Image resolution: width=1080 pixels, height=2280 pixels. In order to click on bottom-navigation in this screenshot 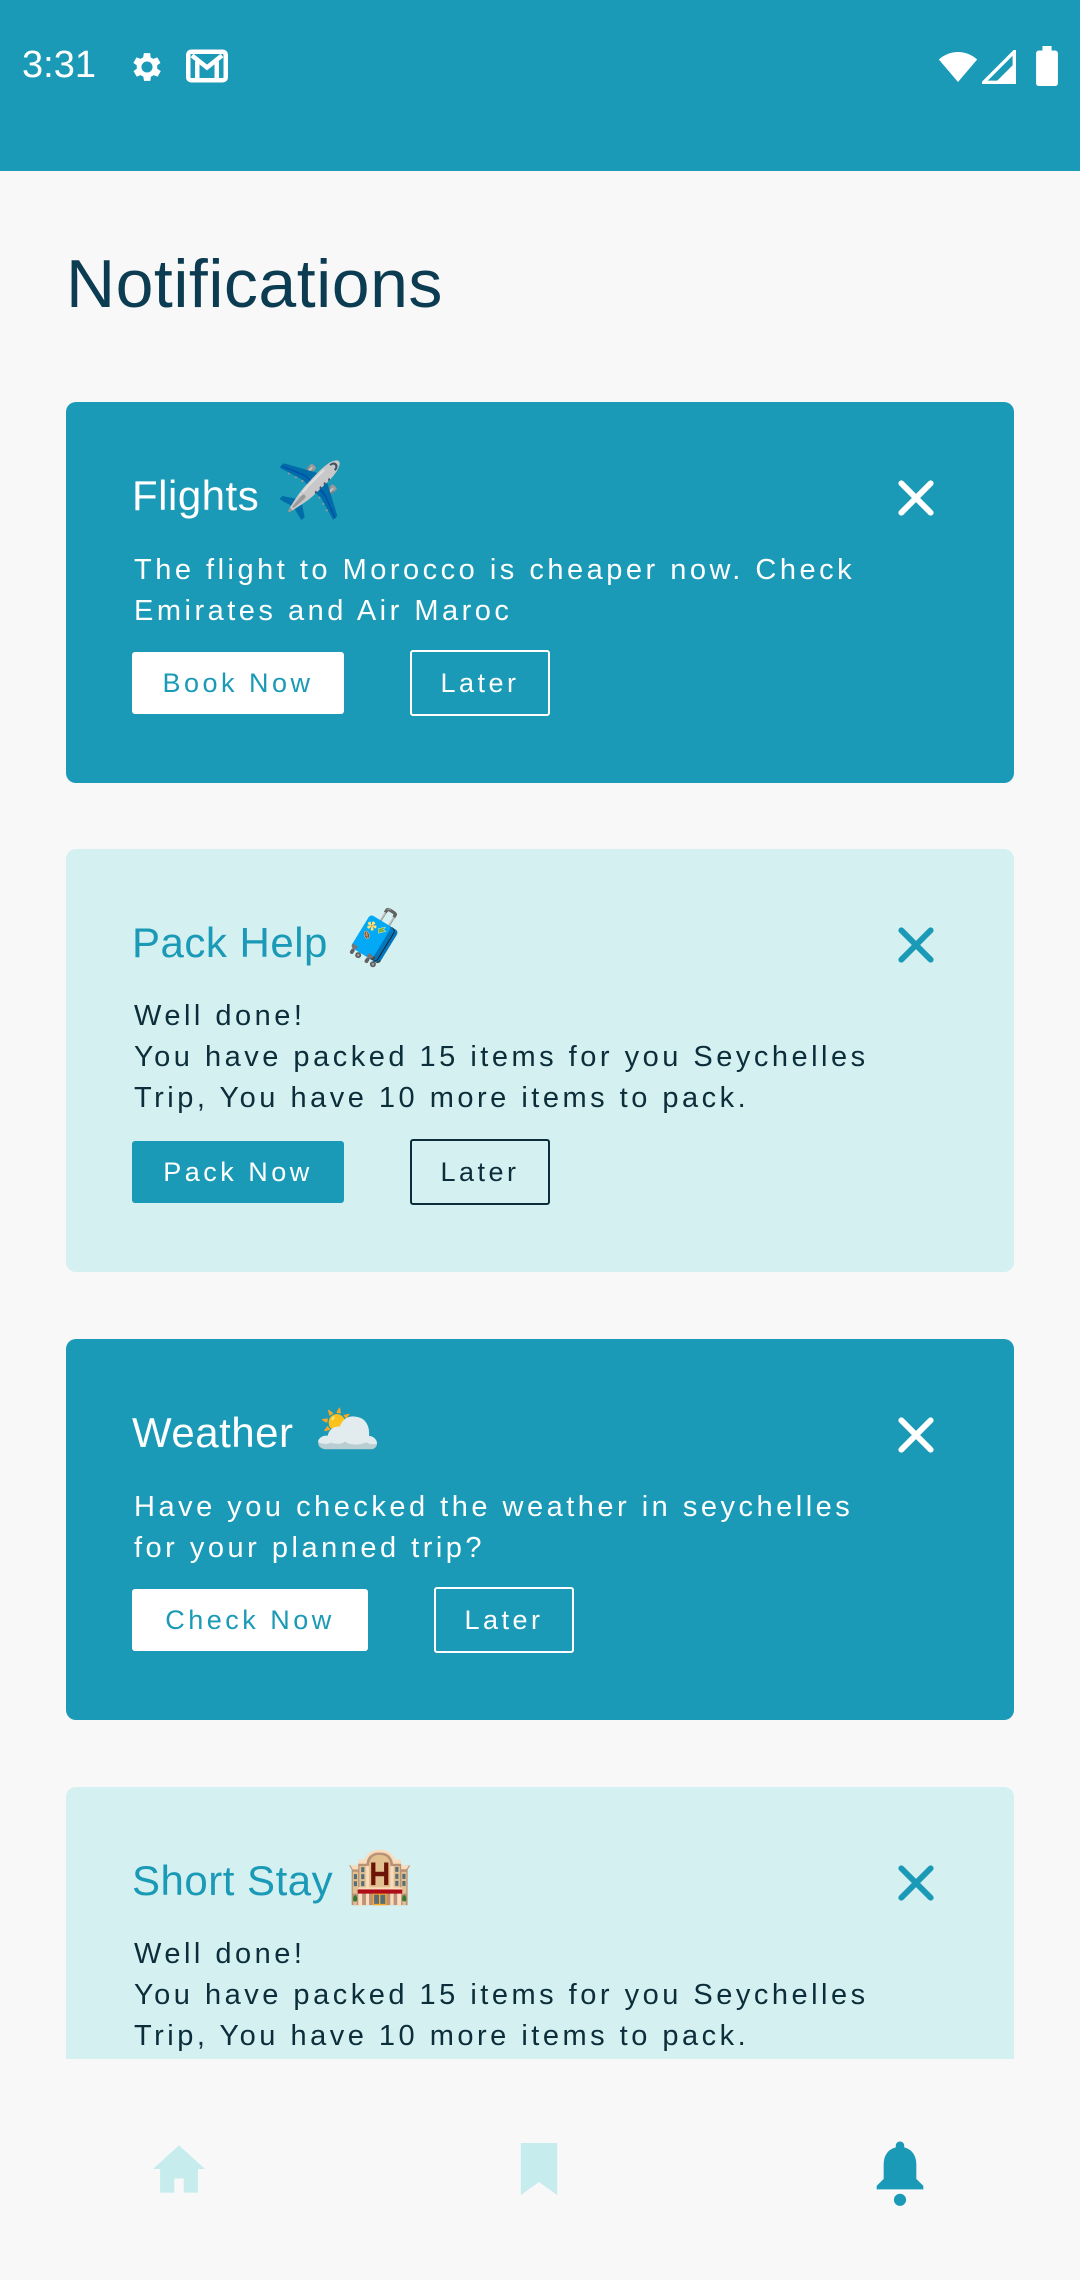, I will do `click(540, 2169)`.